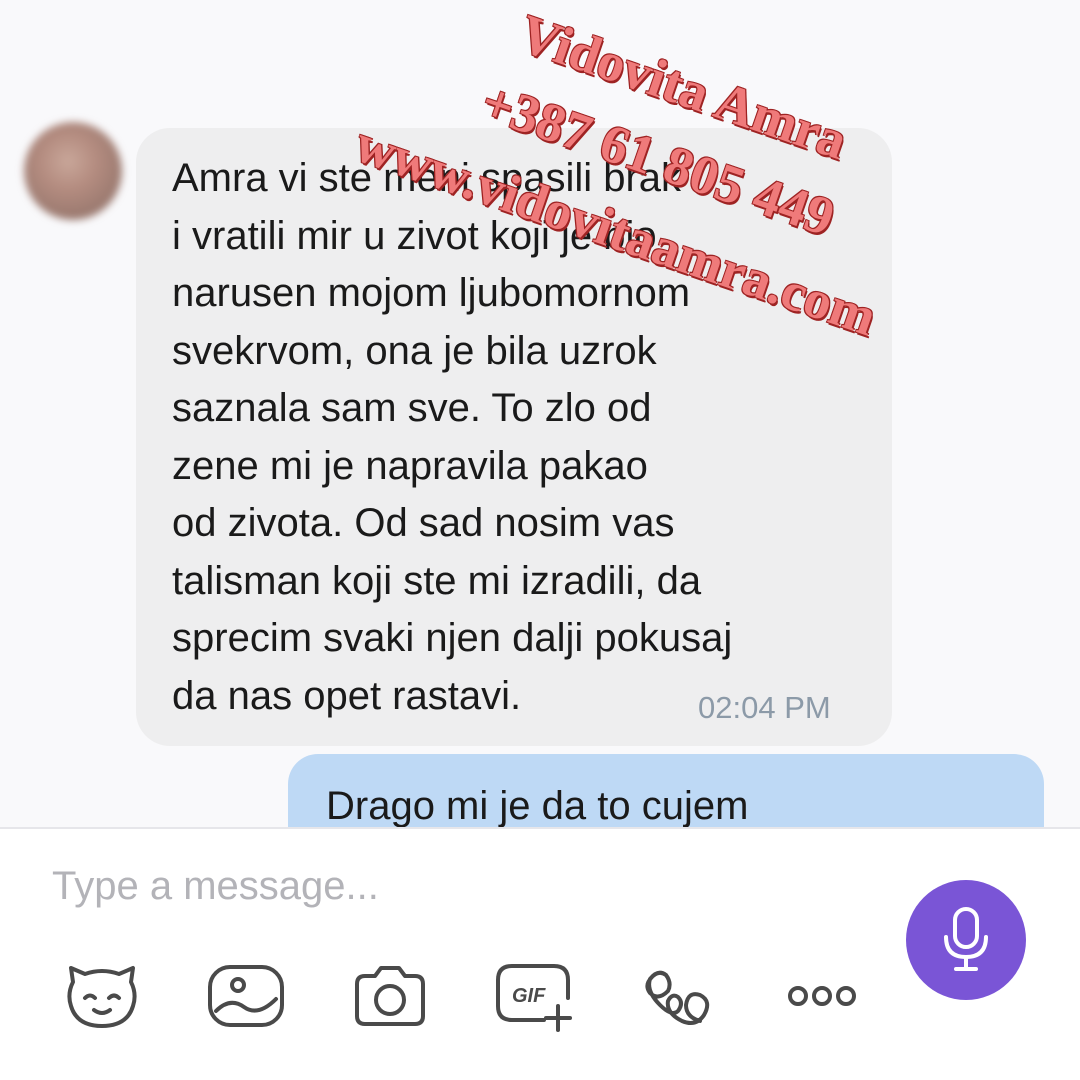 The image size is (1080, 1080). What do you see at coordinates (529, 996) in the screenshot?
I see `gif-icon-label: GIF` at bounding box center [529, 996].